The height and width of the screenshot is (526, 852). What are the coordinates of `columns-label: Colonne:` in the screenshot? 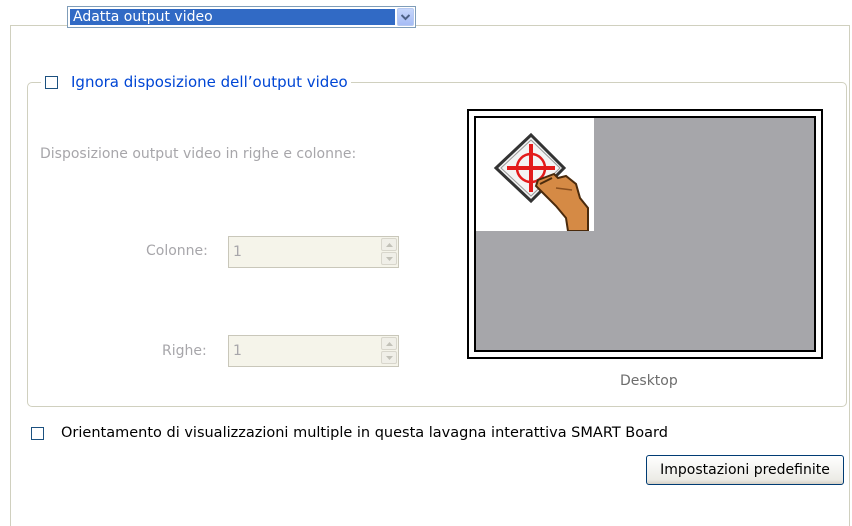 It's located at (177, 251).